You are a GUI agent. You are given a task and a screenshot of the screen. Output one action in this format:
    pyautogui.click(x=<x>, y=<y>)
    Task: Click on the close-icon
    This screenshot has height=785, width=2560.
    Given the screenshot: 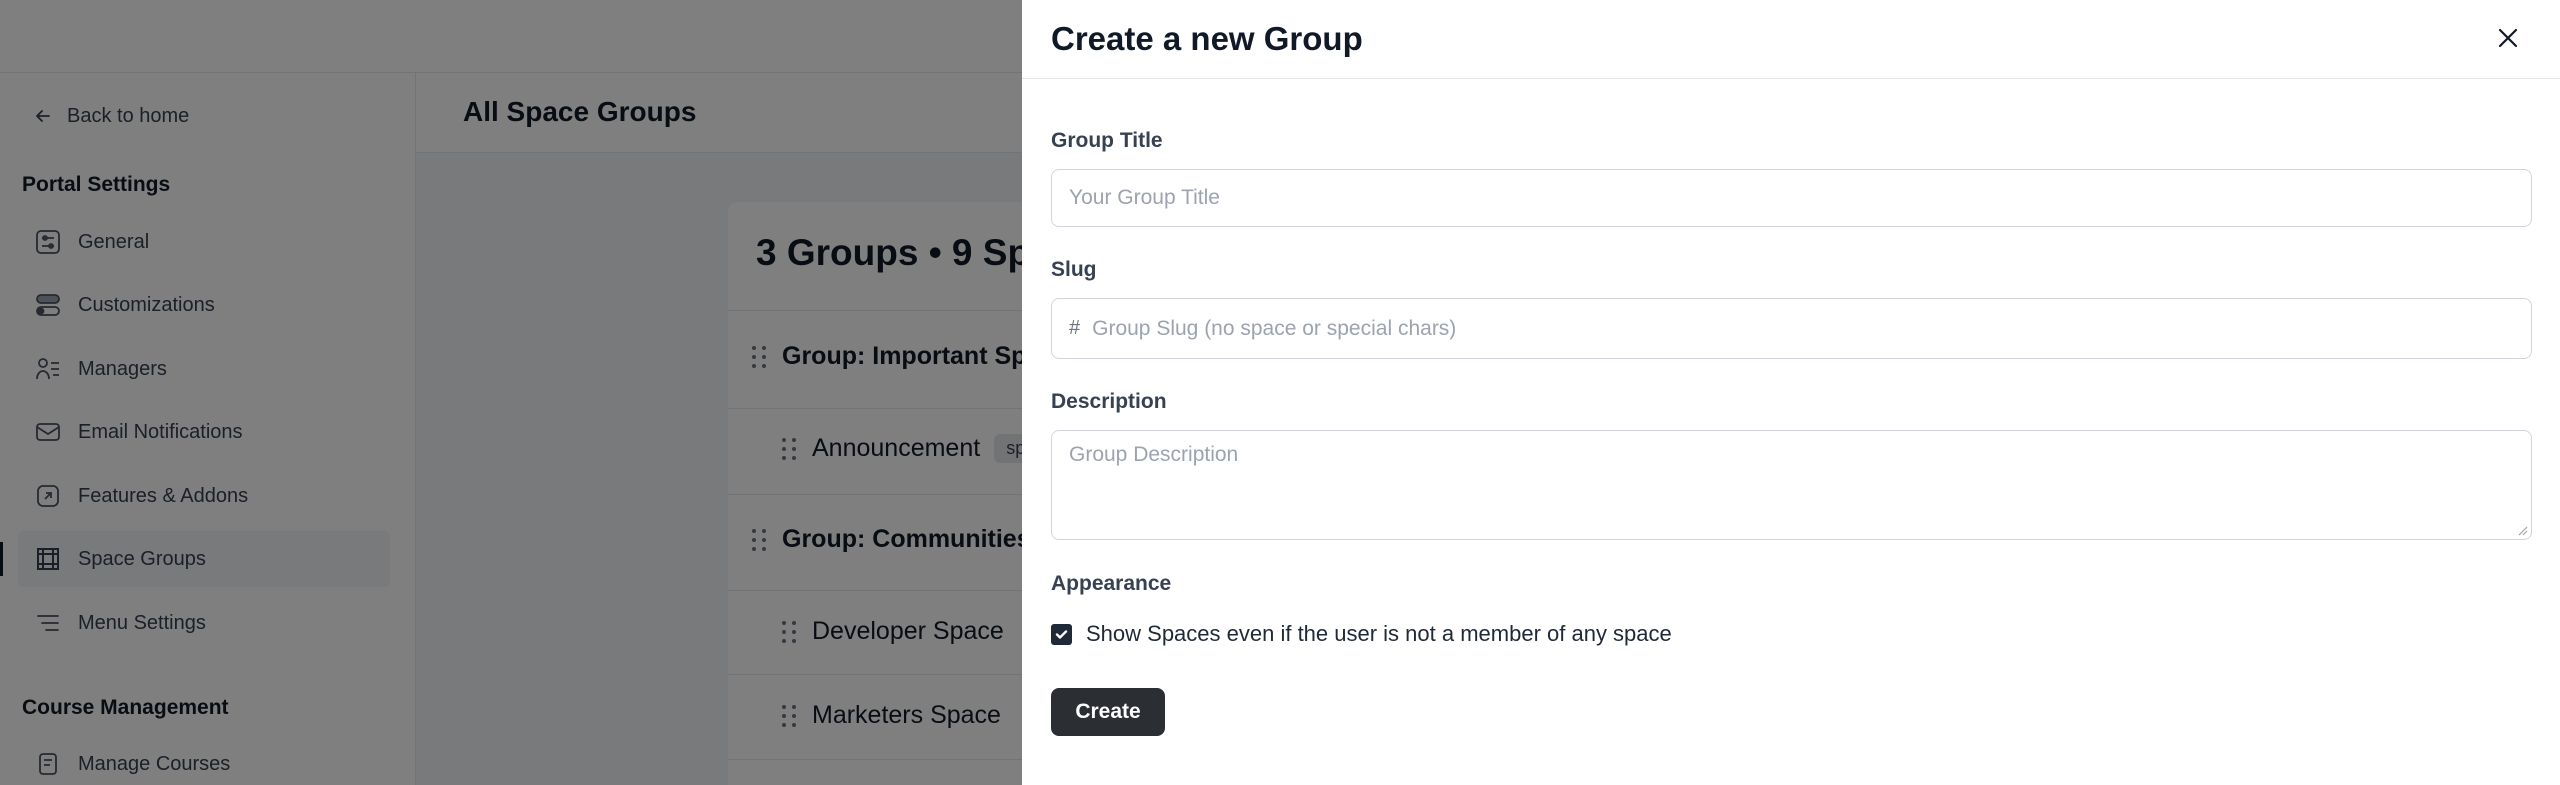 What is the action you would take?
    pyautogui.click(x=2508, y=38)
    